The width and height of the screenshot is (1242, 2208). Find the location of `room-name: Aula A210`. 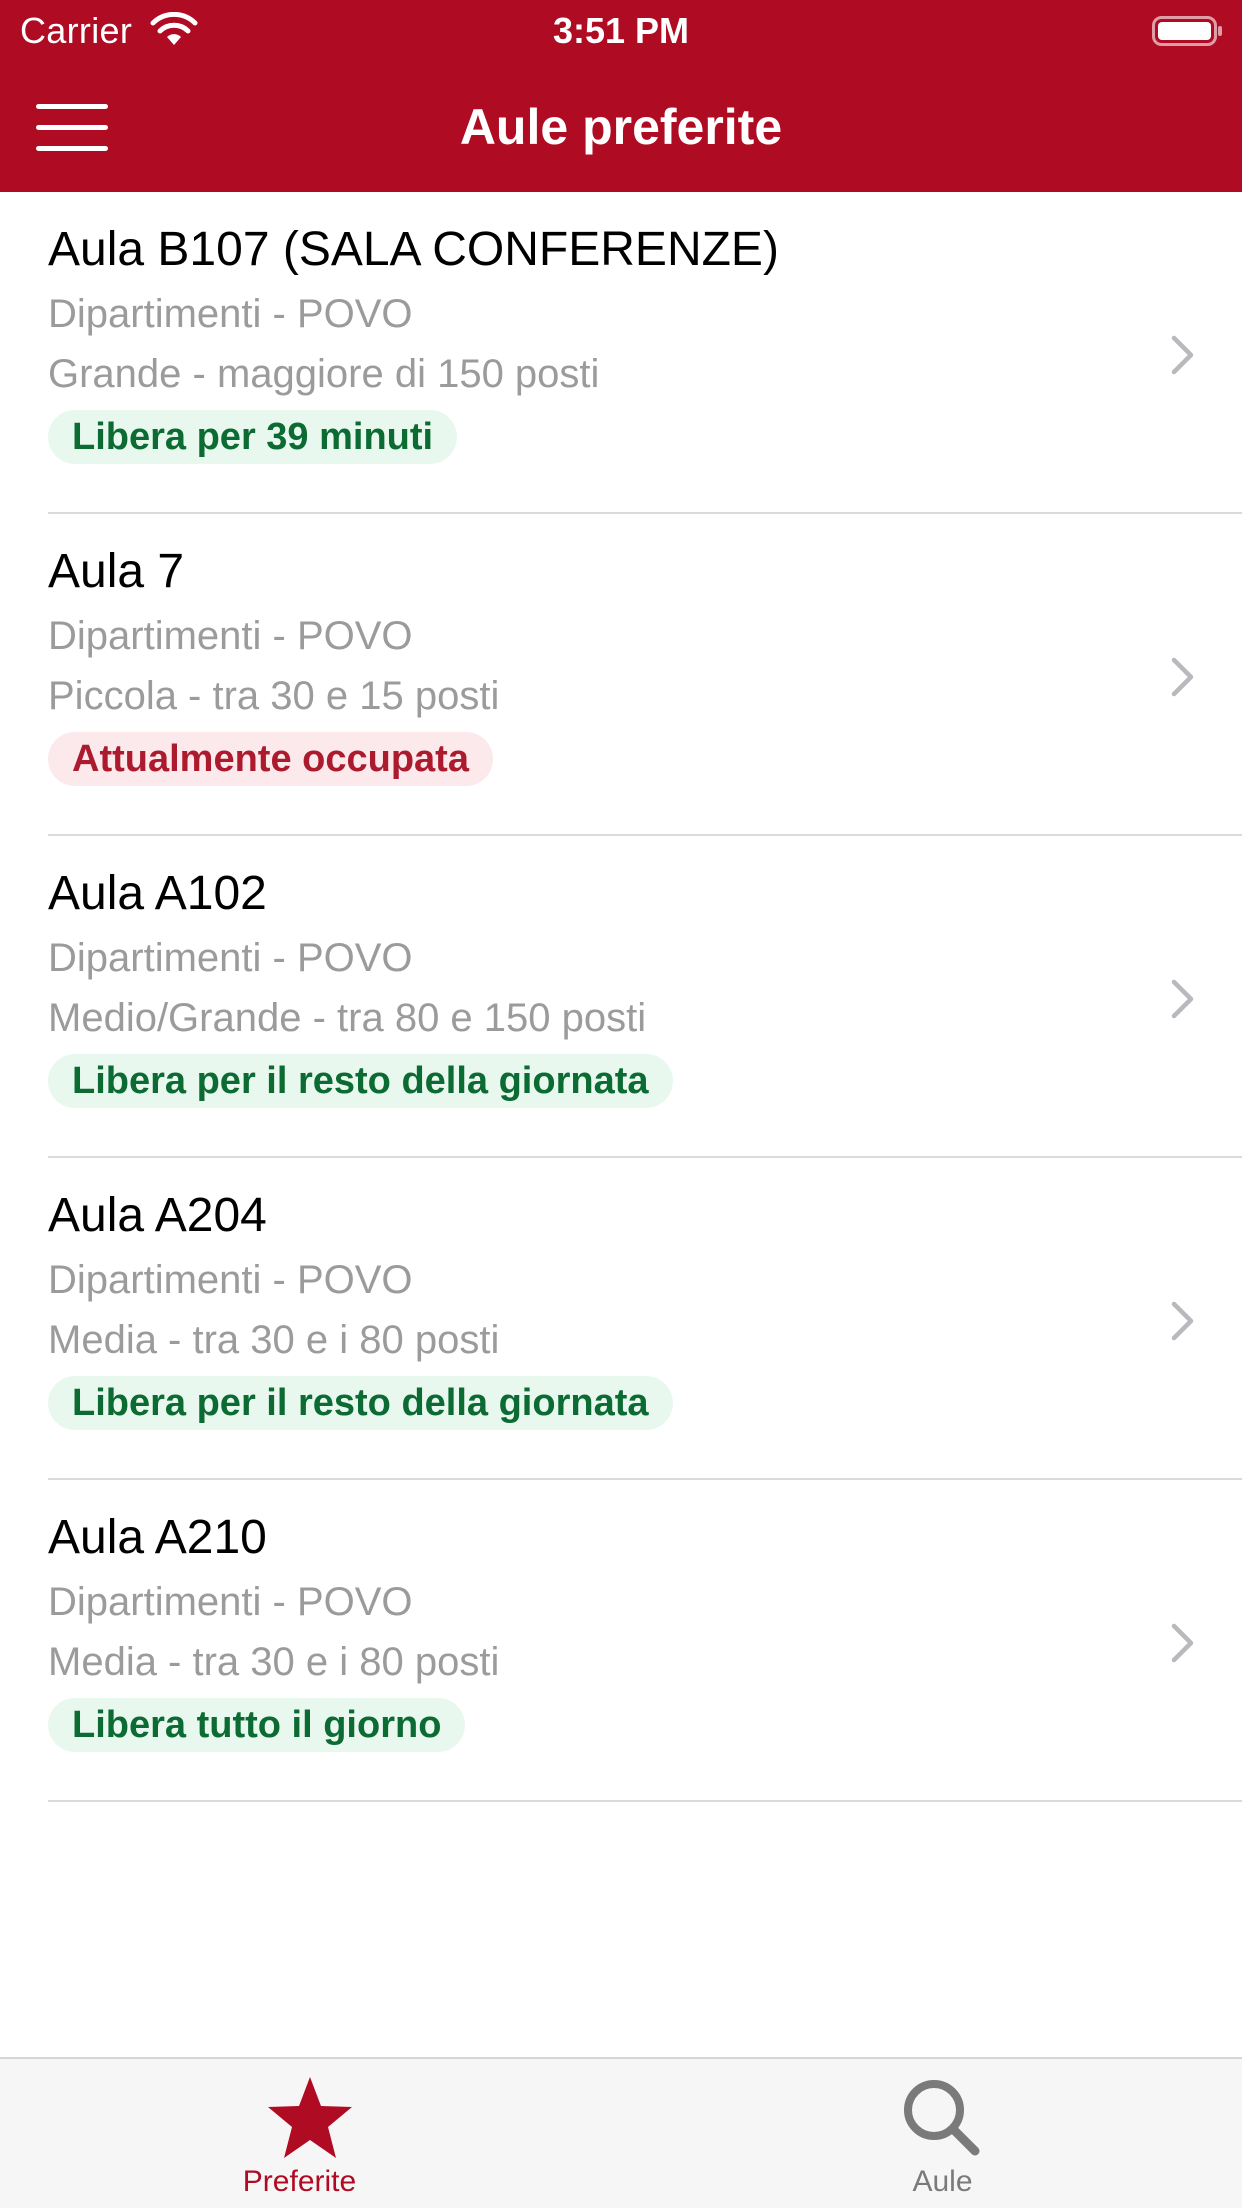

room-name: Aula A210 is located at coordinates (157, 1537).